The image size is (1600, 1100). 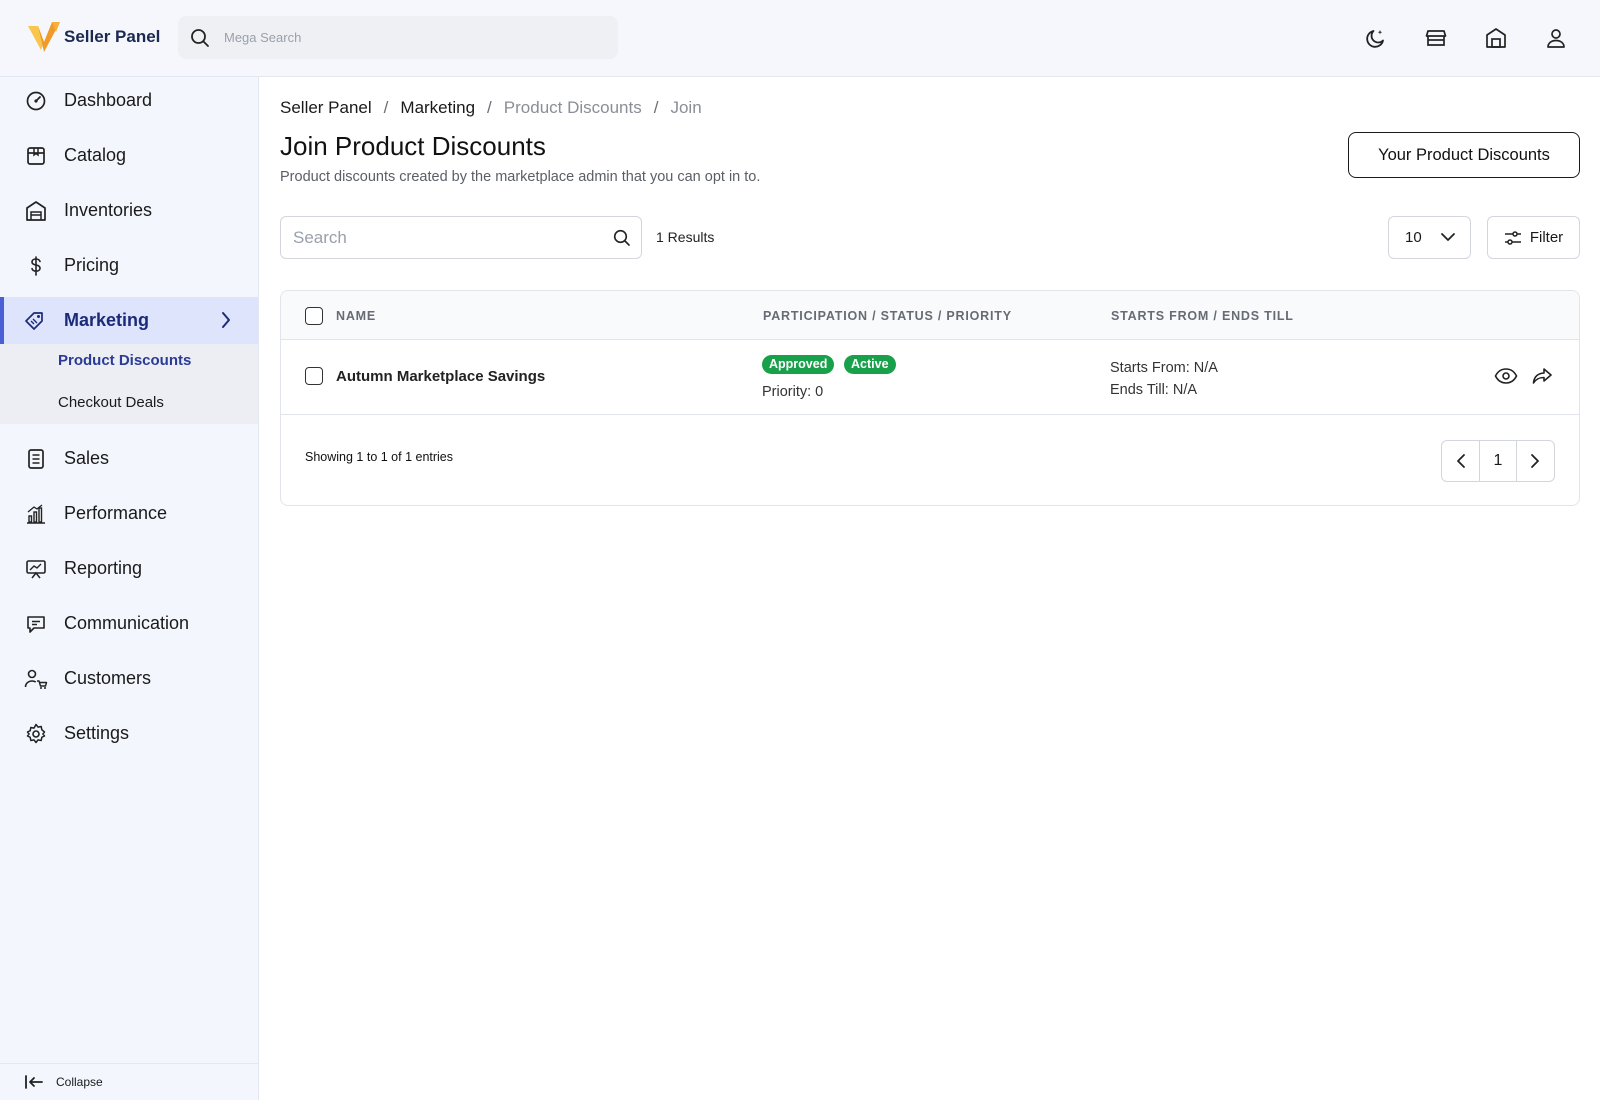 I want to click on share-arrow-icon, so click(x=1542, y=376).